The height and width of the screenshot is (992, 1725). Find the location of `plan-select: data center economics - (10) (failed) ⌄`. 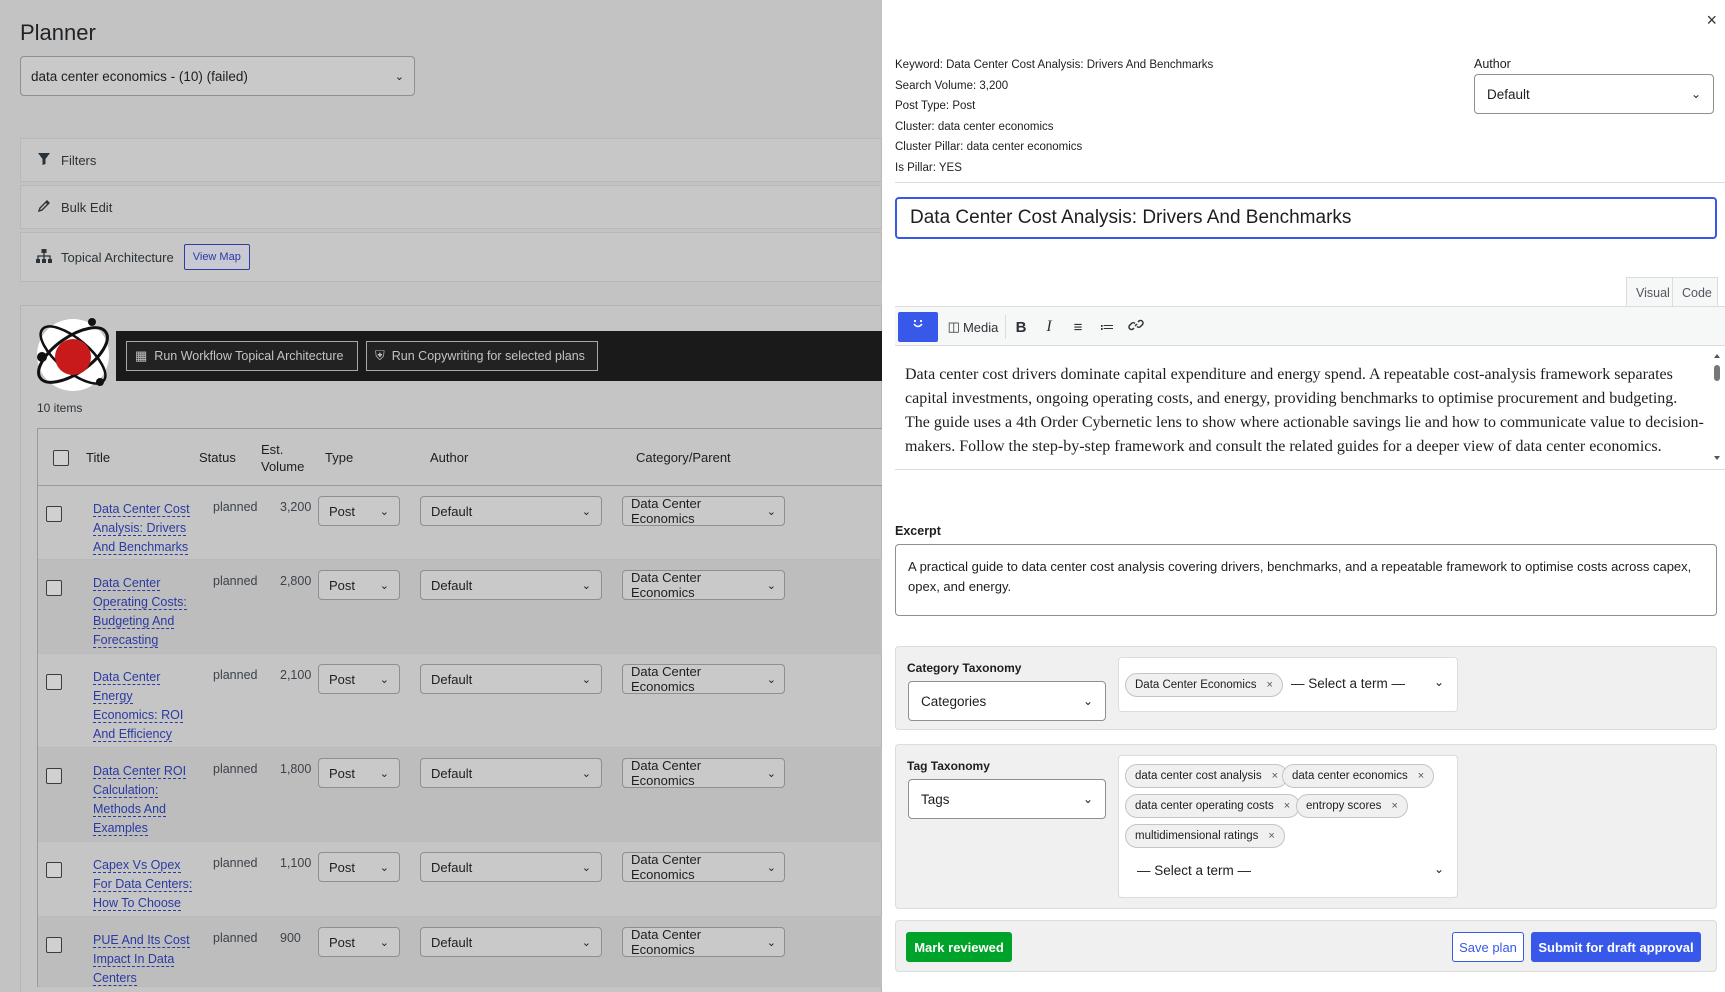

plan-select: data center economics - (10) (failed) ⌄ is located at coordinates (217, 76).